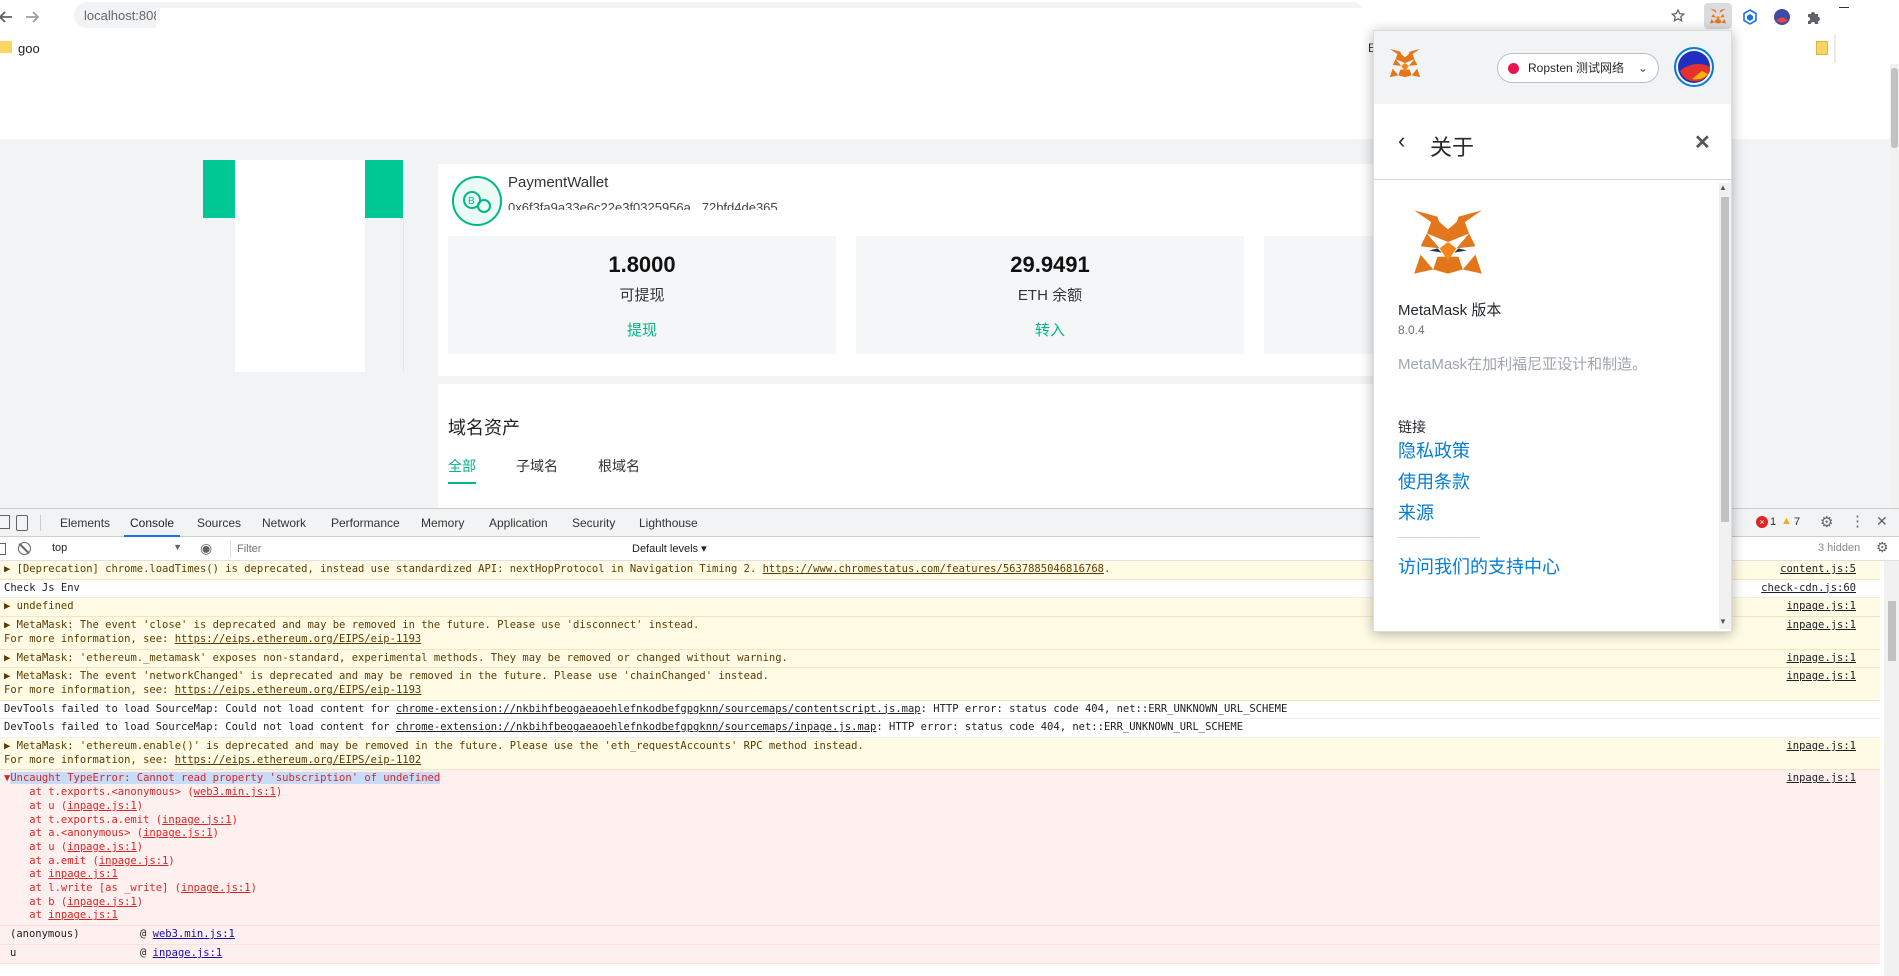 This screenshot has width=1899, height=976. What do you see at coordinates (537, 466) in the screenshot?
I see `tab-subdomains: 子域名` at bounding box center [537, 466].